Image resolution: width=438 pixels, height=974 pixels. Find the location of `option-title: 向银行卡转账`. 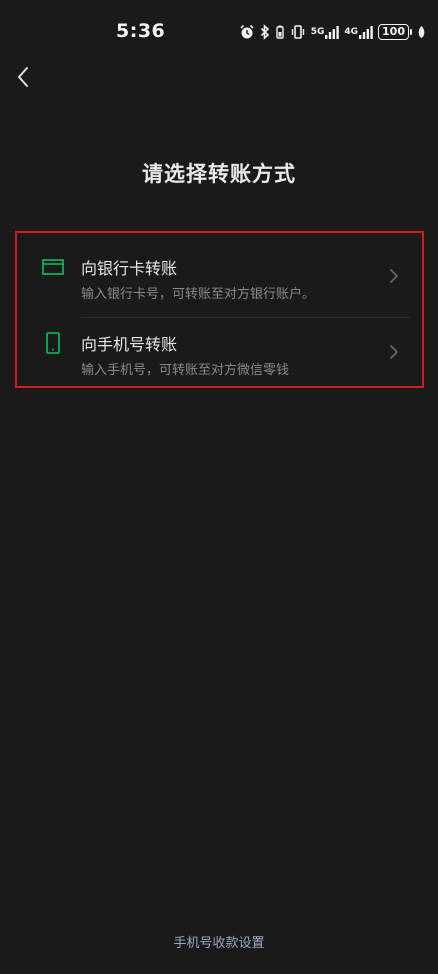

option-title: 向银行卡转账 is located at coordinates (129, 268).